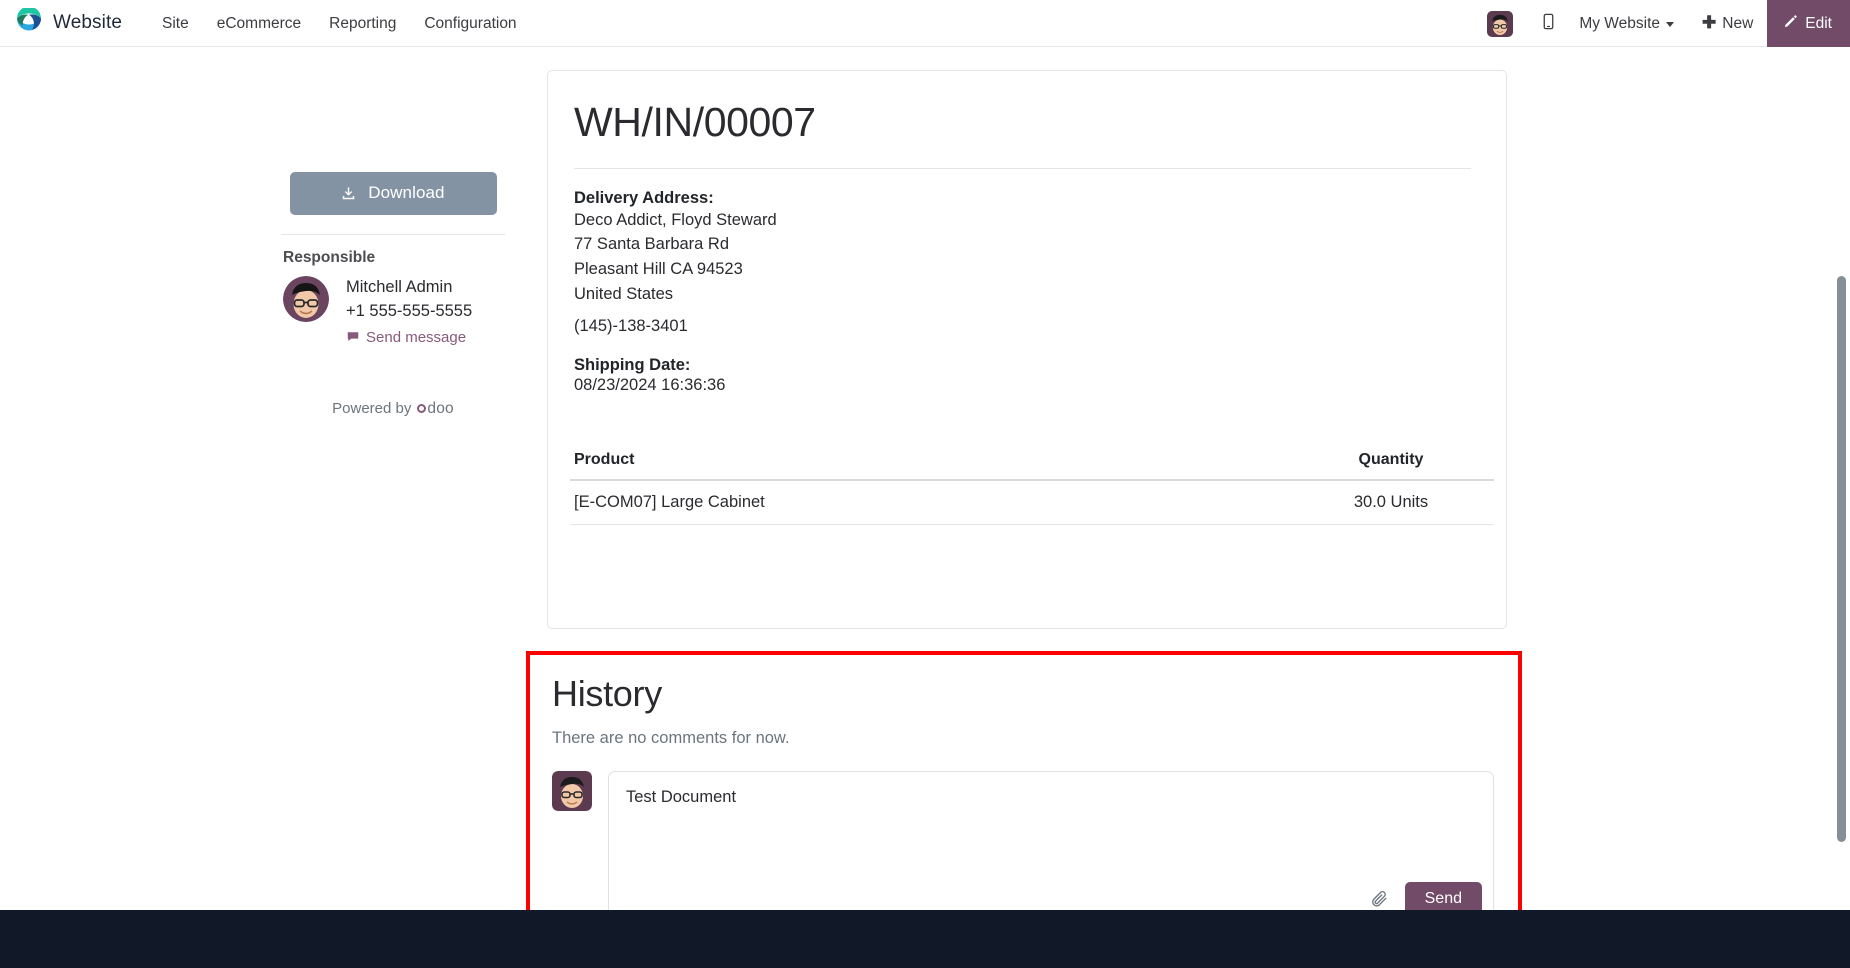 The image size is (1850, 968). What do you see at coordinates (652, 244) in the screenshot?
I see `address-line: 77 Santa Barbara Rd` at bounding box center [652, 244].